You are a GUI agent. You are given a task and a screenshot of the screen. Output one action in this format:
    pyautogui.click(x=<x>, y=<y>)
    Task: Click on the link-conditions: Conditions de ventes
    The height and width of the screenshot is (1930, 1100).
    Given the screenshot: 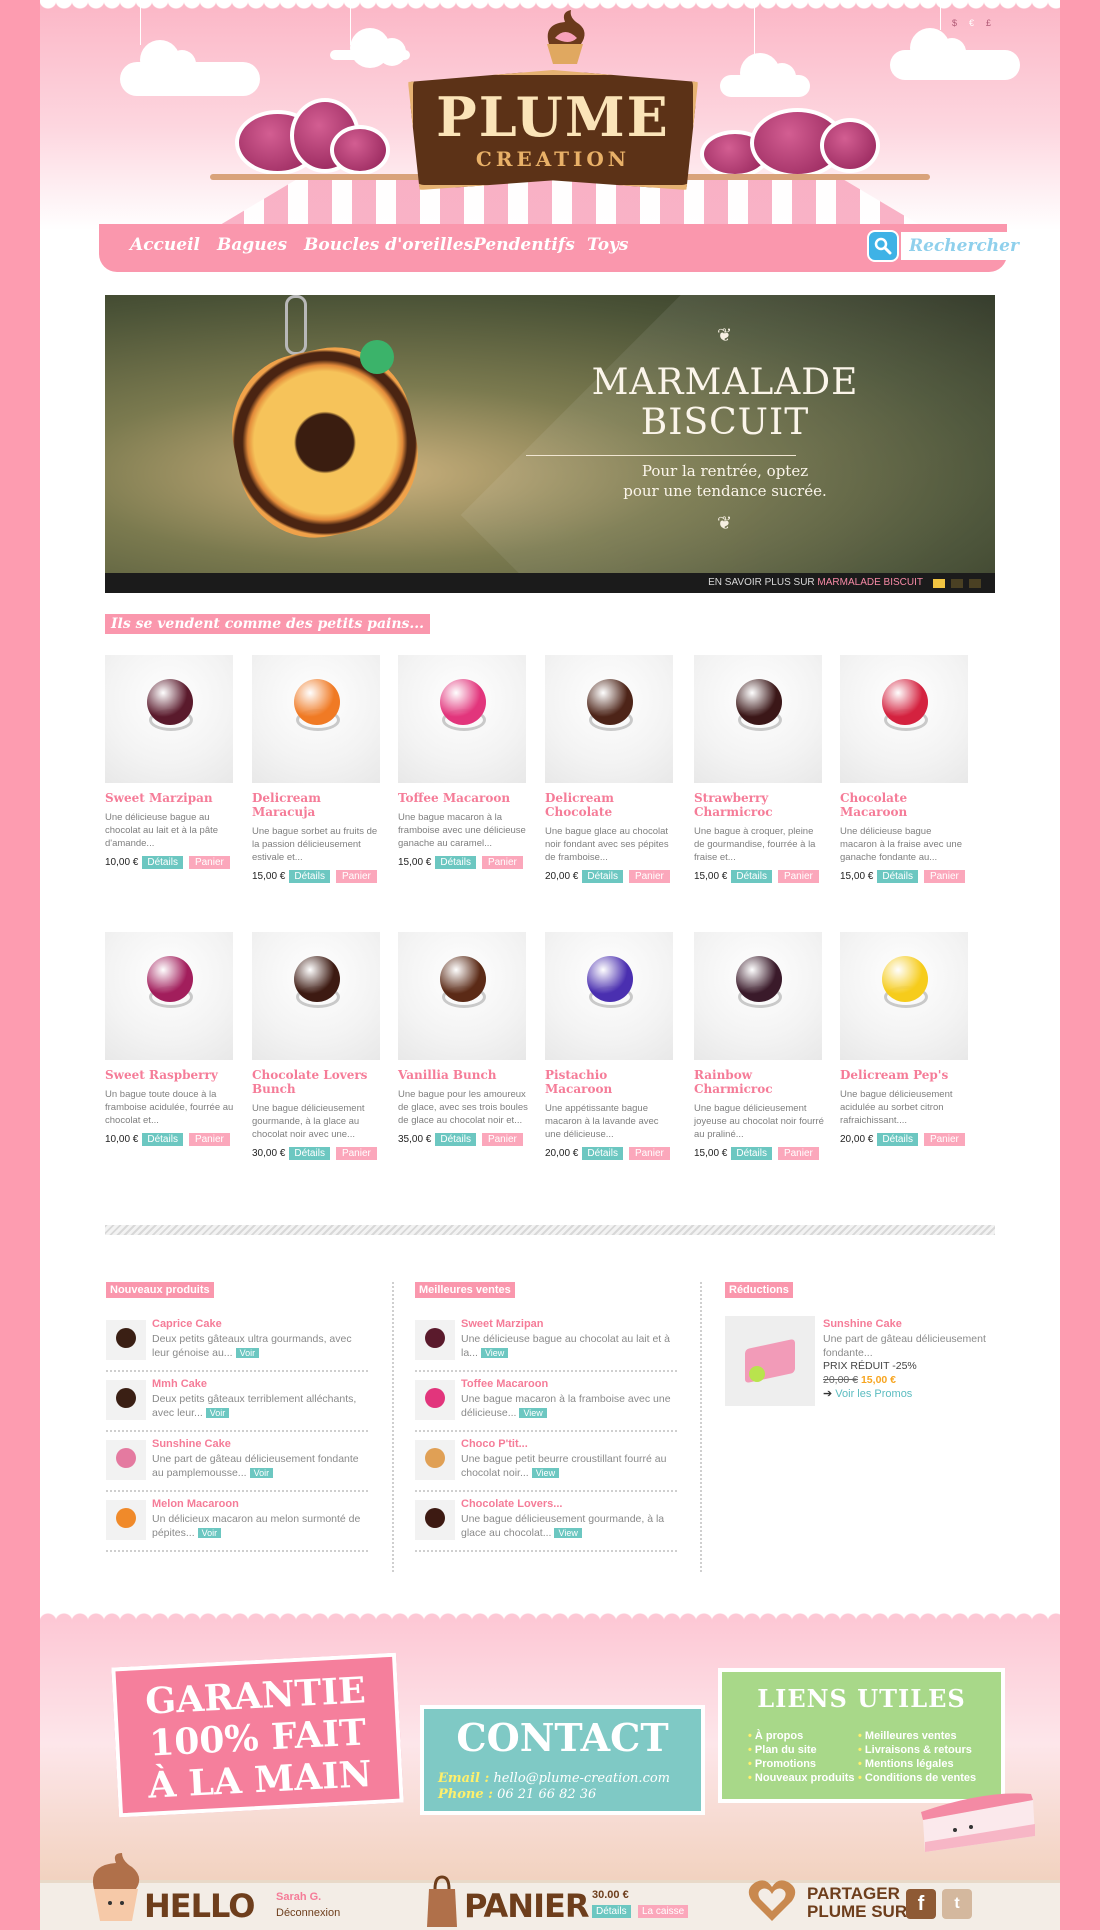 What is the action you would take?
    pyautogui.click(x=917, y=1778)
    